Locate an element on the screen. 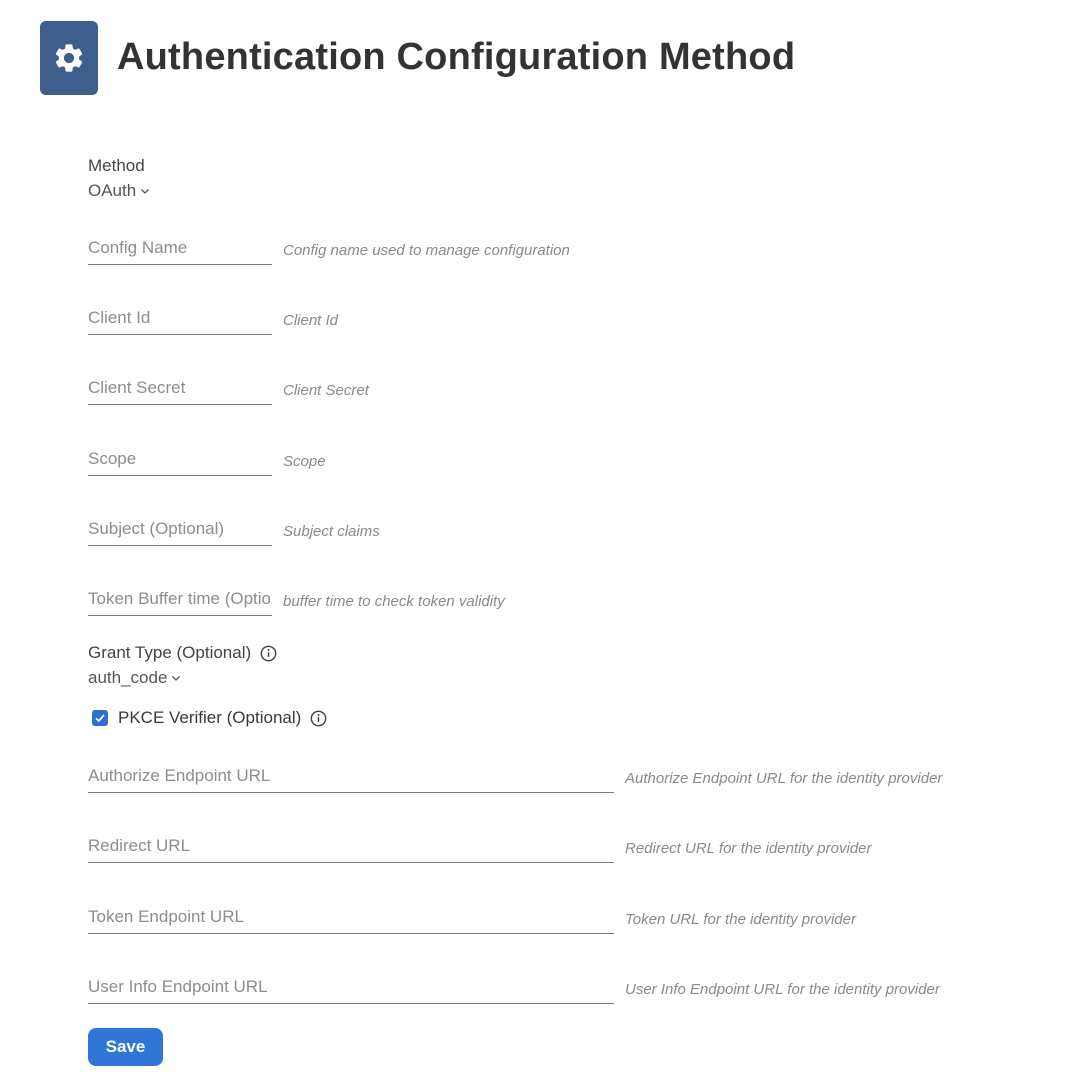 The height and width of the screenshot is (1082, 1080). save-button: Save is located at coordinates (125, 1047).